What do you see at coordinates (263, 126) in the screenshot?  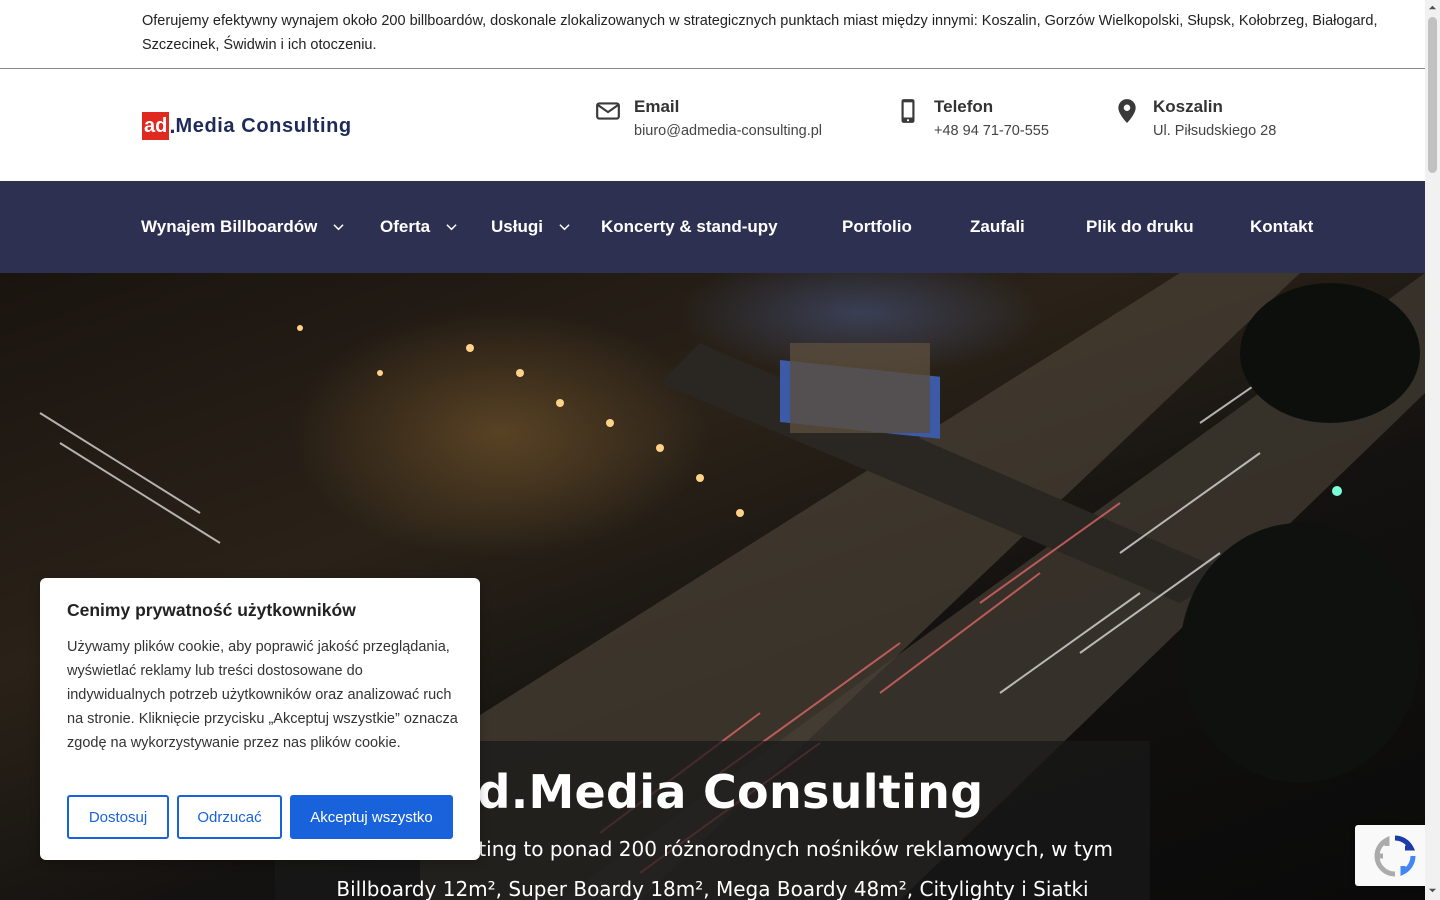 I see `logo-wordmark: Media Consulting` at bounding box center [263, 126].